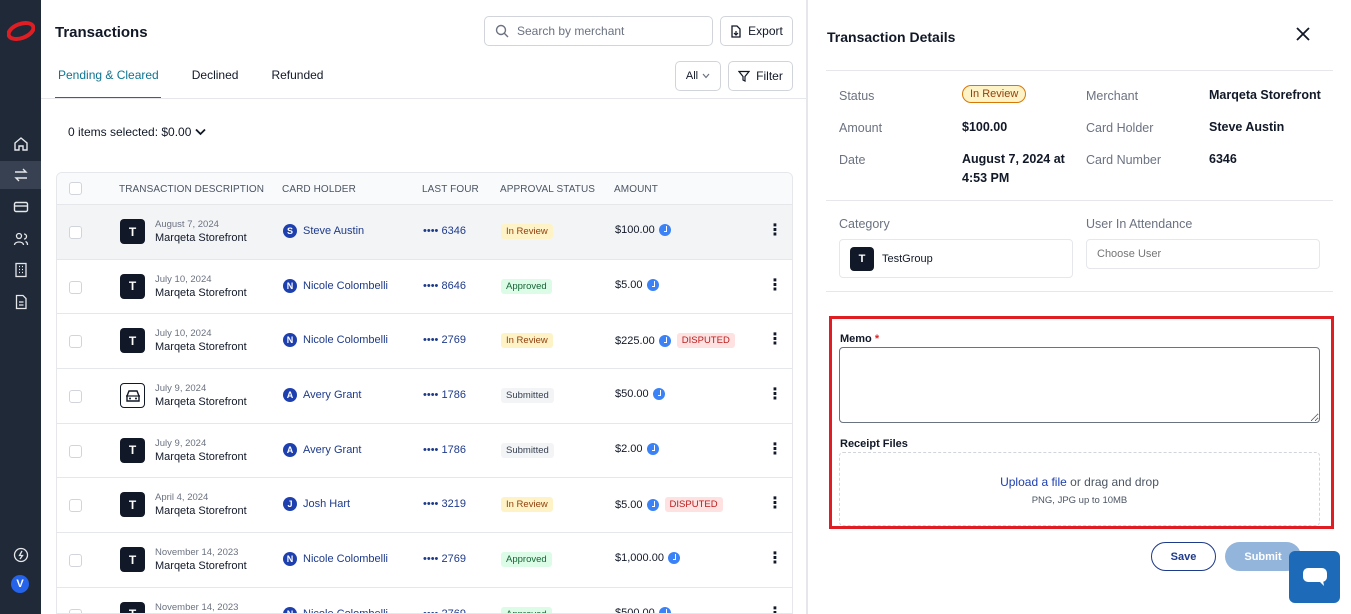 This screenshot has width=1351, height=614. Describe the element at coordinates (108, 79) in the screenshot. I see `tab-pending-cleared: Pending & Cleared` at that location.